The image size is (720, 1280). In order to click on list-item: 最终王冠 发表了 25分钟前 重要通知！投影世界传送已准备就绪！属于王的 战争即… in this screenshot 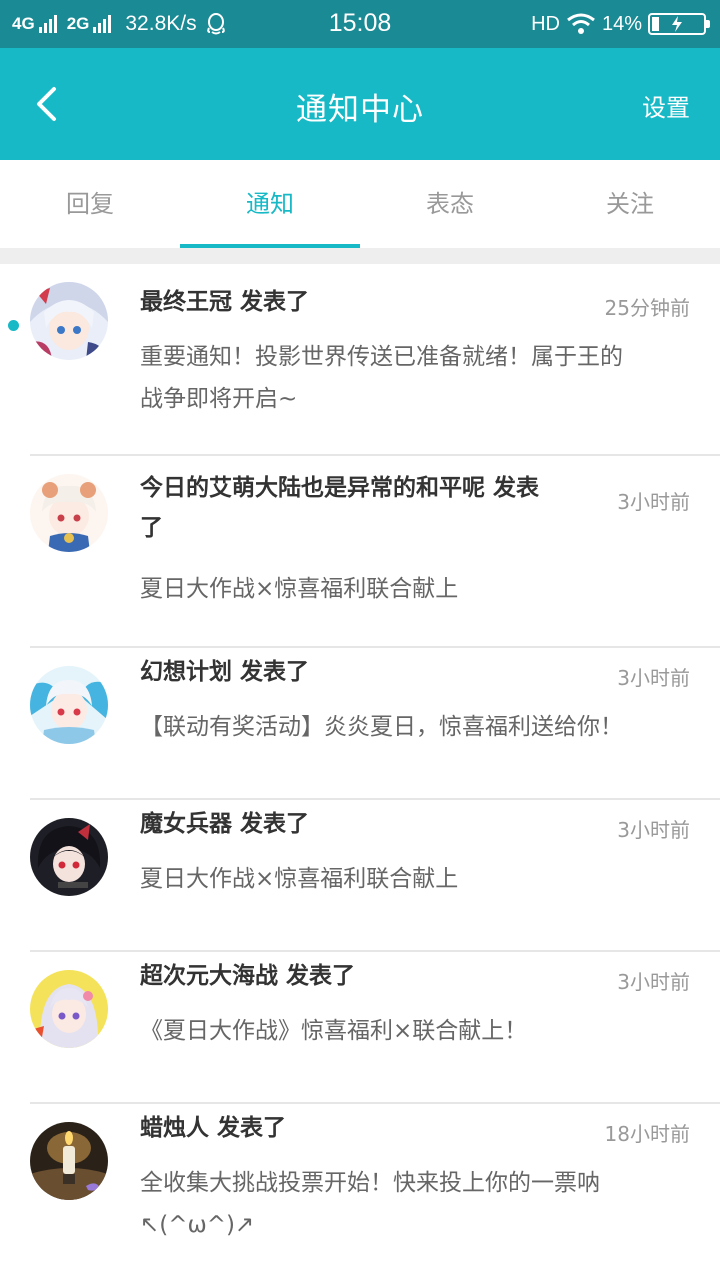, I will do `click(364, 360)`.